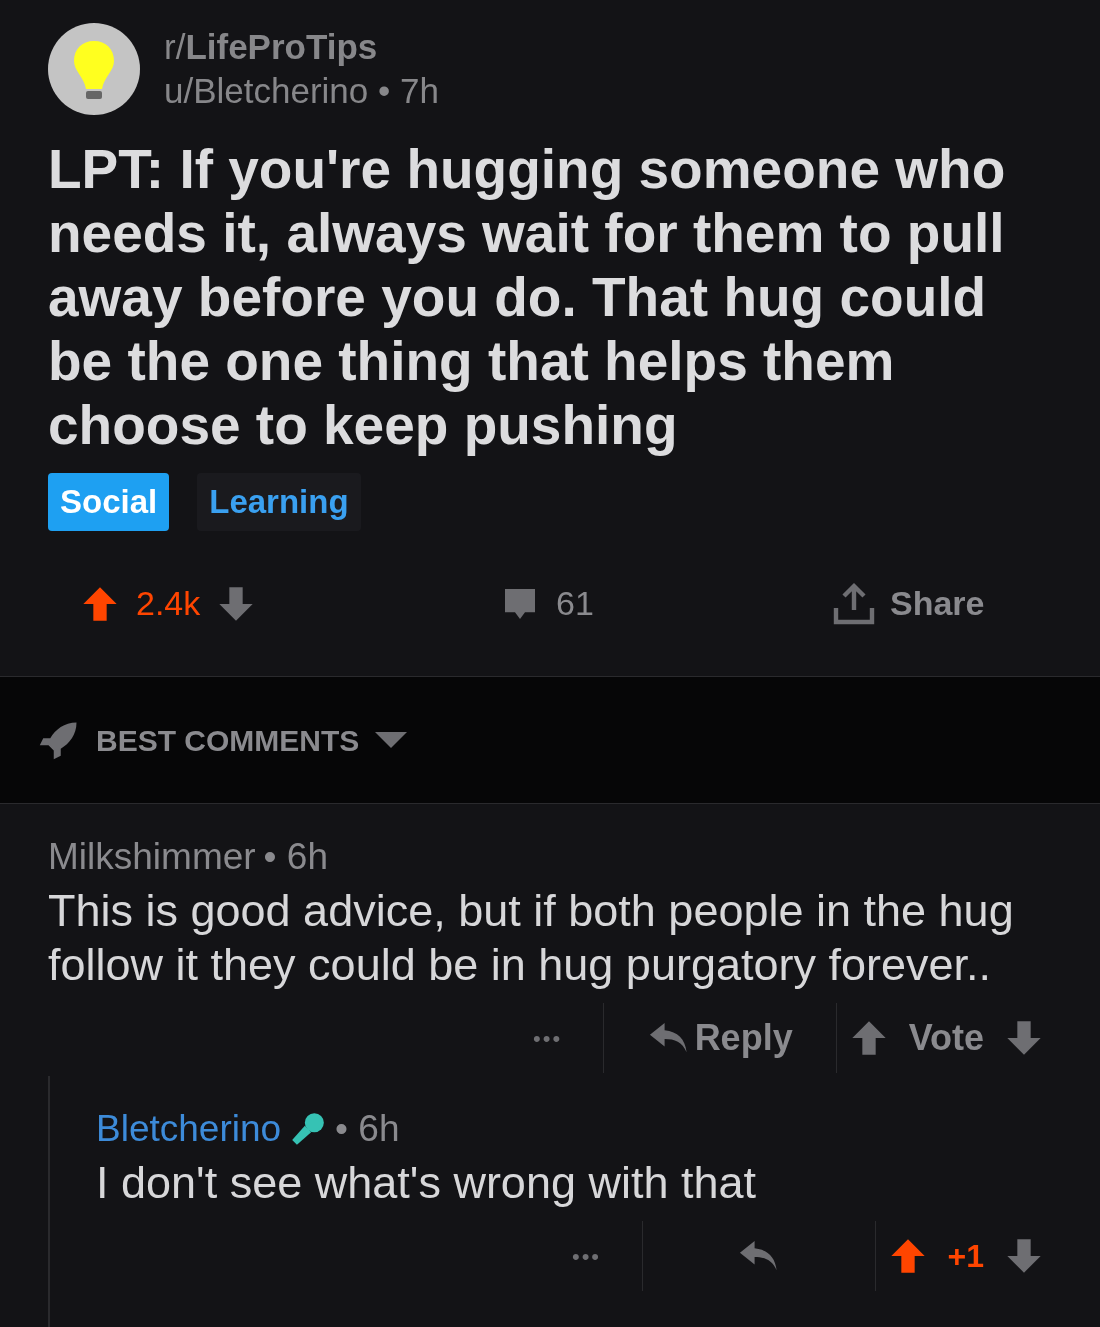 This screenshot has height=1327, width=1100. Describe the element at coordinates (391, 740) in the screenshot. I see `dropdown-caret-icon` at that location.